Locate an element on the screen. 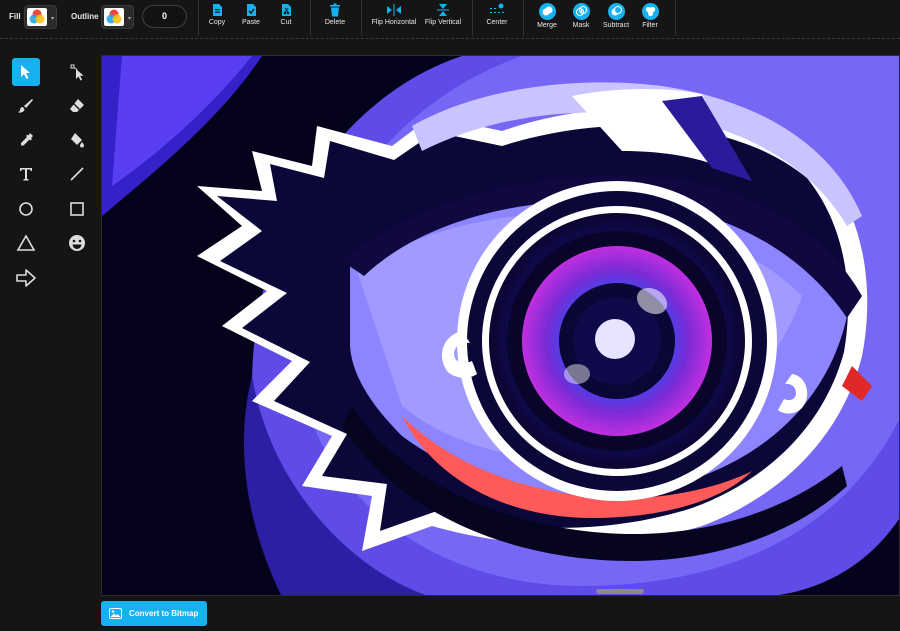 The width and height of the screenshot is (900, 631). smiley-icon is located at coordinates (77, 243).